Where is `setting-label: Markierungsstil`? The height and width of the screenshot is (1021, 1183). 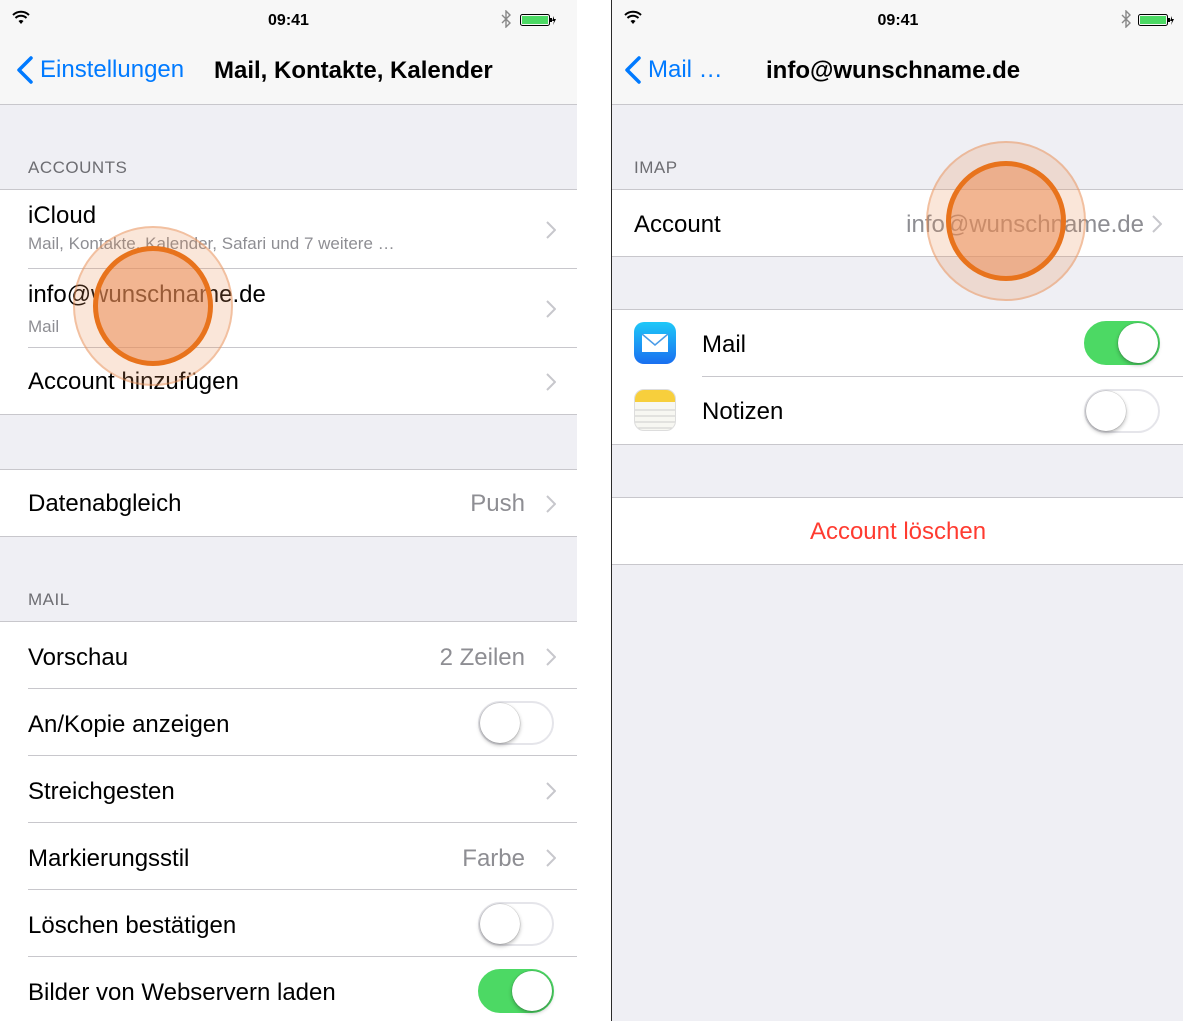
setting-label: Markierungsstil is located at coordinates (109, 858).